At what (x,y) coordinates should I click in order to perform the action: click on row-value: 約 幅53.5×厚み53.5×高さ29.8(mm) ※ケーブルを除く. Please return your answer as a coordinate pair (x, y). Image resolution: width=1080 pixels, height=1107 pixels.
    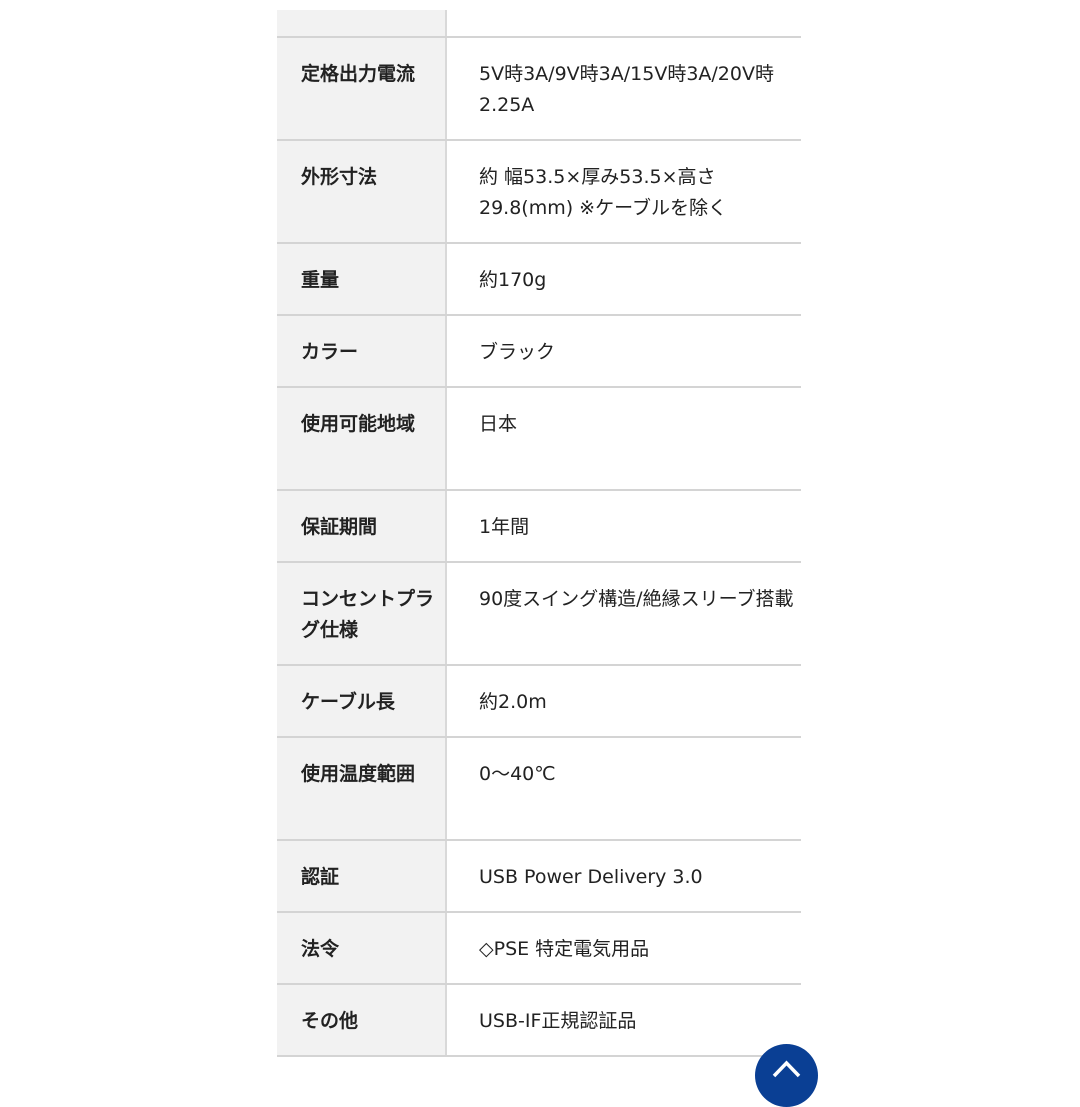
    Looking at the image, I should click on (603, 192).